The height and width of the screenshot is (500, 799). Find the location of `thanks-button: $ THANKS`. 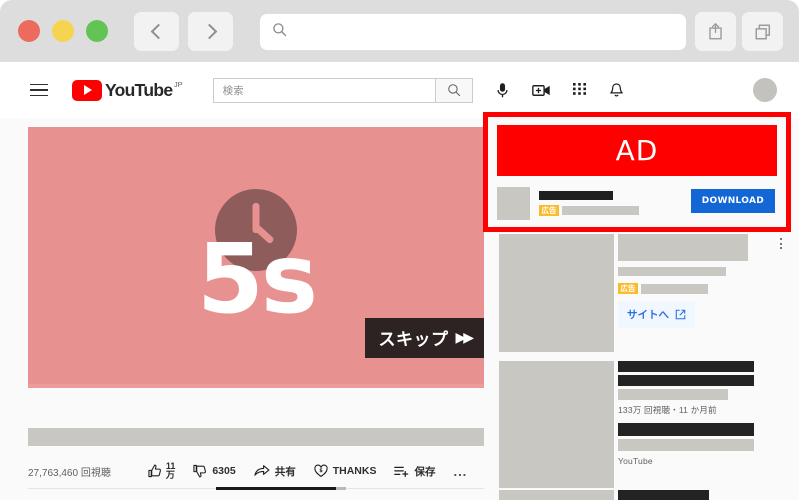

thanks-button: $ THANKS is located at coordinates (345, 471).